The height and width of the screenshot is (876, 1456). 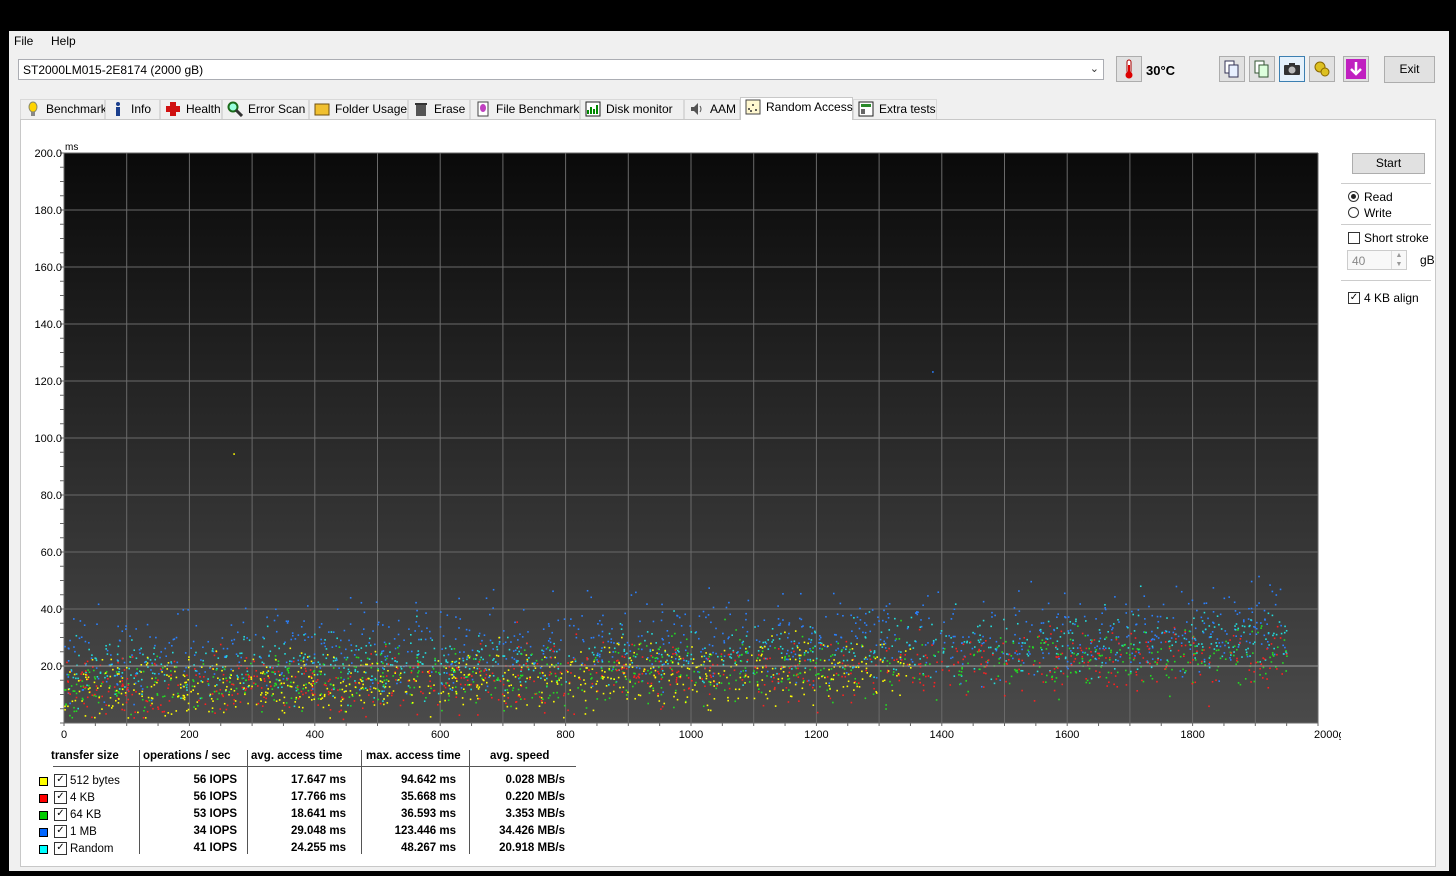 What do you see at coordinates (1067, 734) in the screenshot?
I see `x-tick-label: 1600` at bounding box center [1067, 734].